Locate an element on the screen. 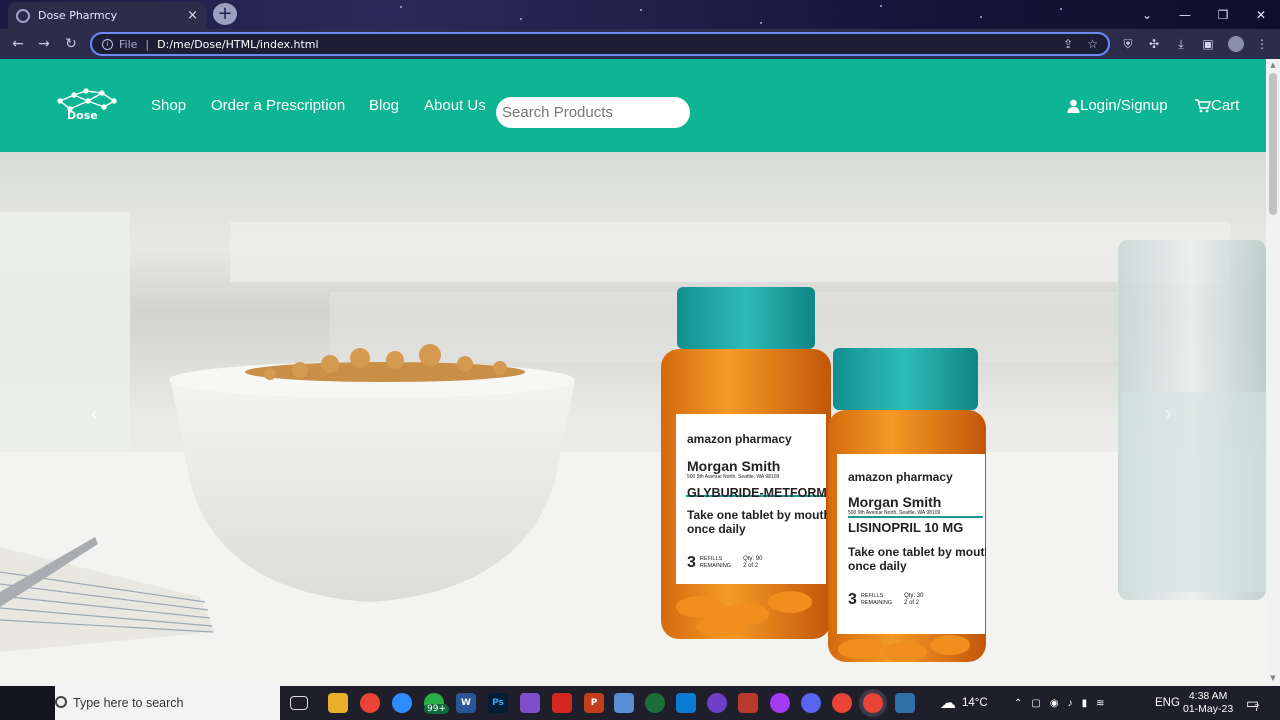  taskbar-search-placeholder: Type here to search is located at coordinates (128, 703).